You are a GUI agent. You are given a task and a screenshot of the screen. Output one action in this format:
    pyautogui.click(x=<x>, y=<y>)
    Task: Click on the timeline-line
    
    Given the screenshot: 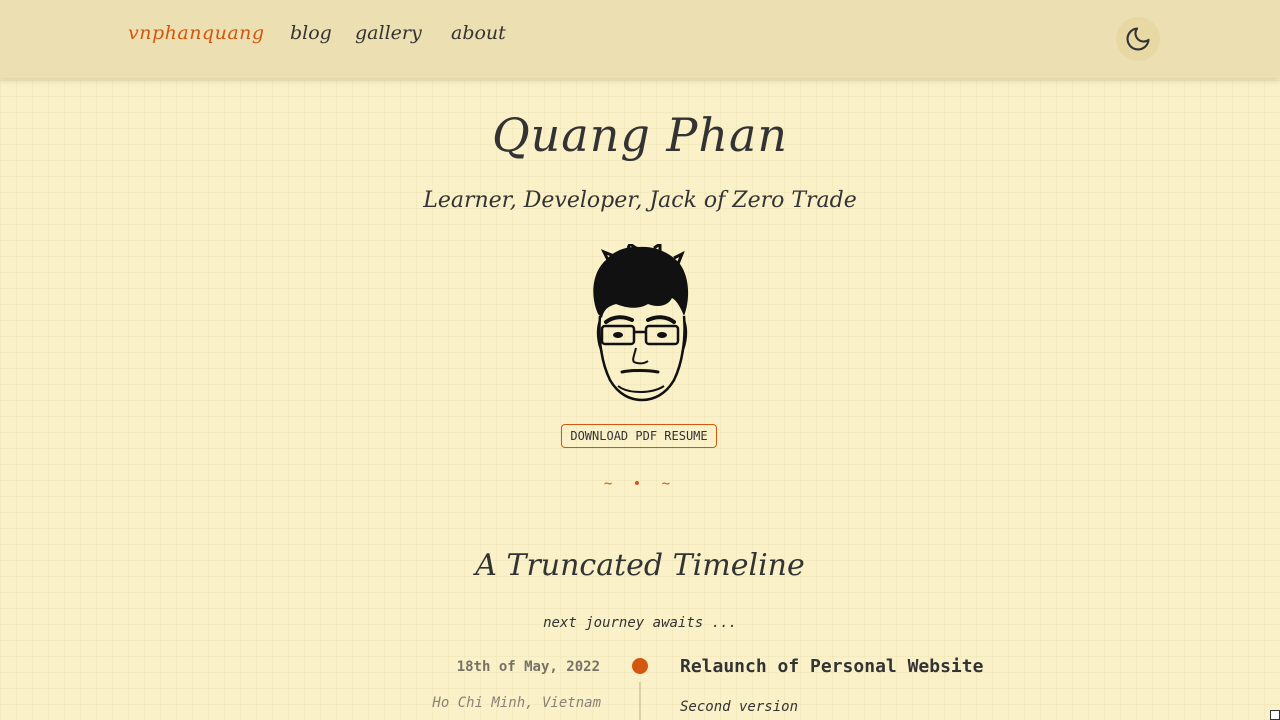 What is the action you would take?
    pyautogui.click(x=640, y=701)
    